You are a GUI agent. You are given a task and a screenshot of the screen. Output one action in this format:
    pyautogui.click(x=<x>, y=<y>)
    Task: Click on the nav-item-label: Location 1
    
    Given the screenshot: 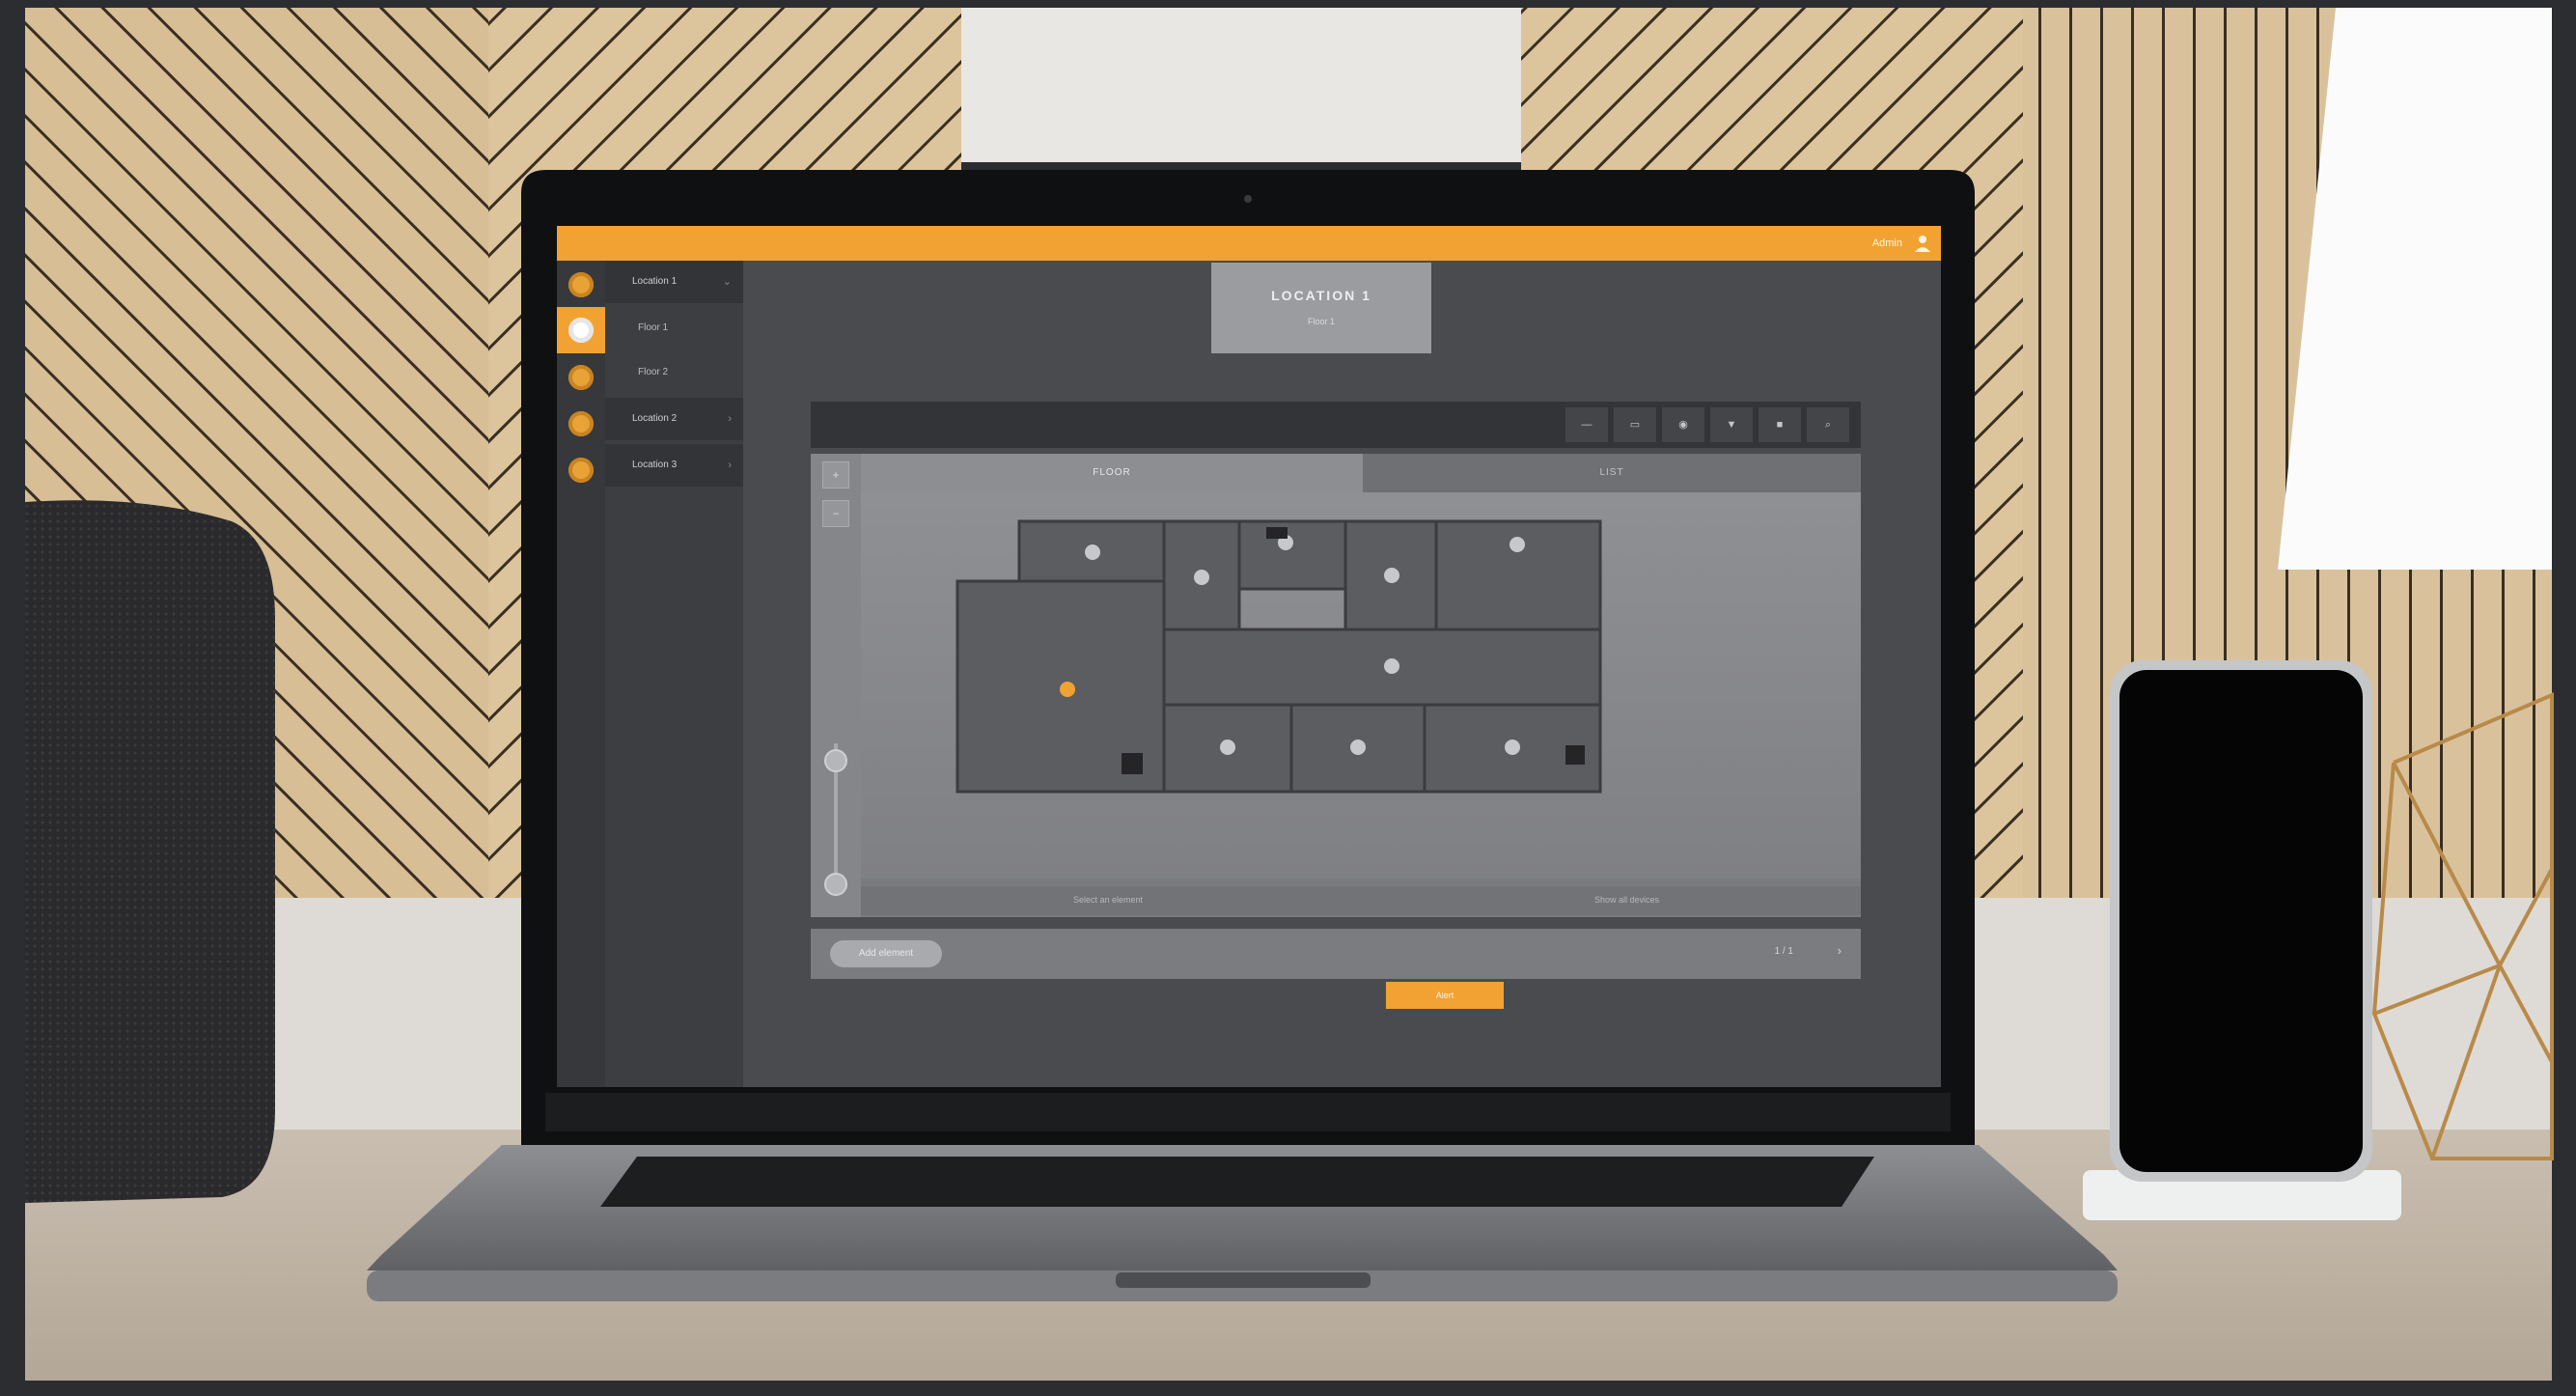 What is the action you would take?
    pyautogui.click(x=655, y=281)
    